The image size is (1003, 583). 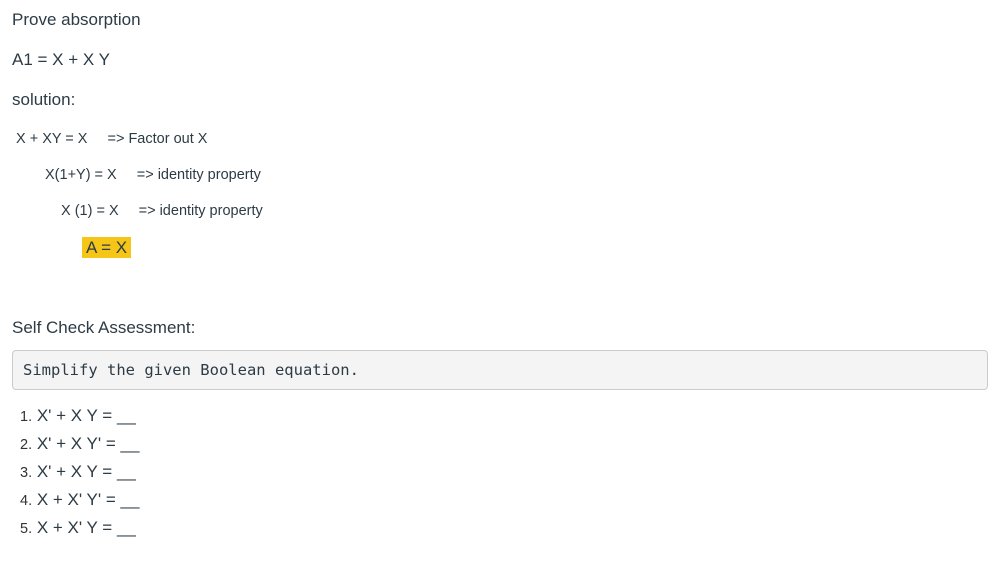 I want to click on solution-label: solution:, so click(x=44, y=99).